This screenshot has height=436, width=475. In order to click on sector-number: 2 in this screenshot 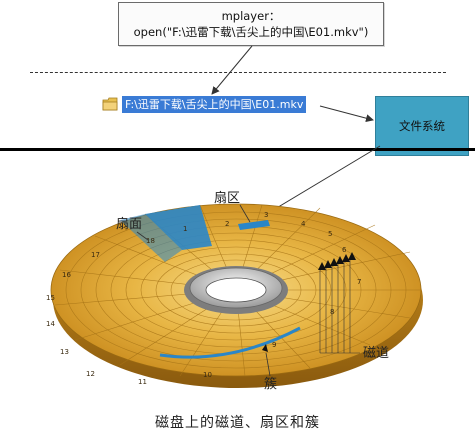, I will do `click(227, 224)`.